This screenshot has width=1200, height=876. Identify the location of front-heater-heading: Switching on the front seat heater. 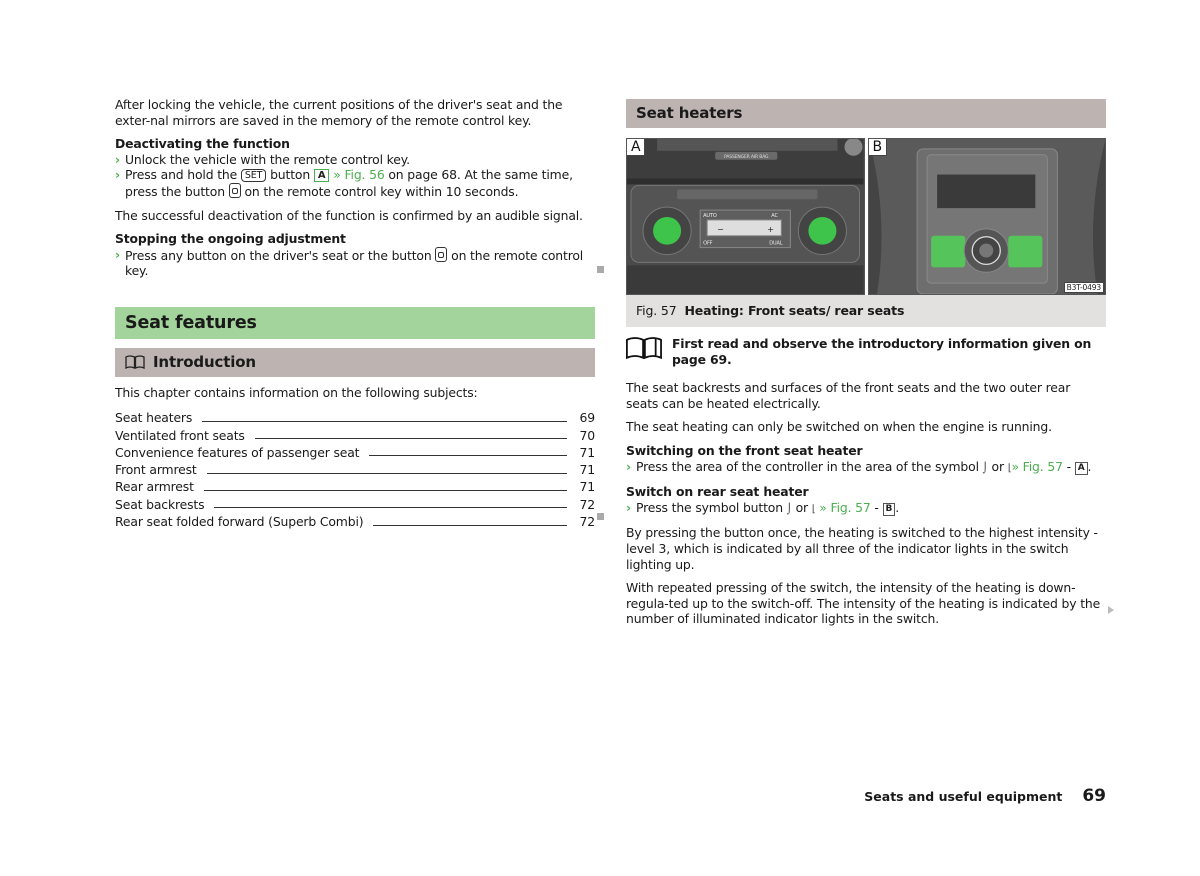
(744, 450).